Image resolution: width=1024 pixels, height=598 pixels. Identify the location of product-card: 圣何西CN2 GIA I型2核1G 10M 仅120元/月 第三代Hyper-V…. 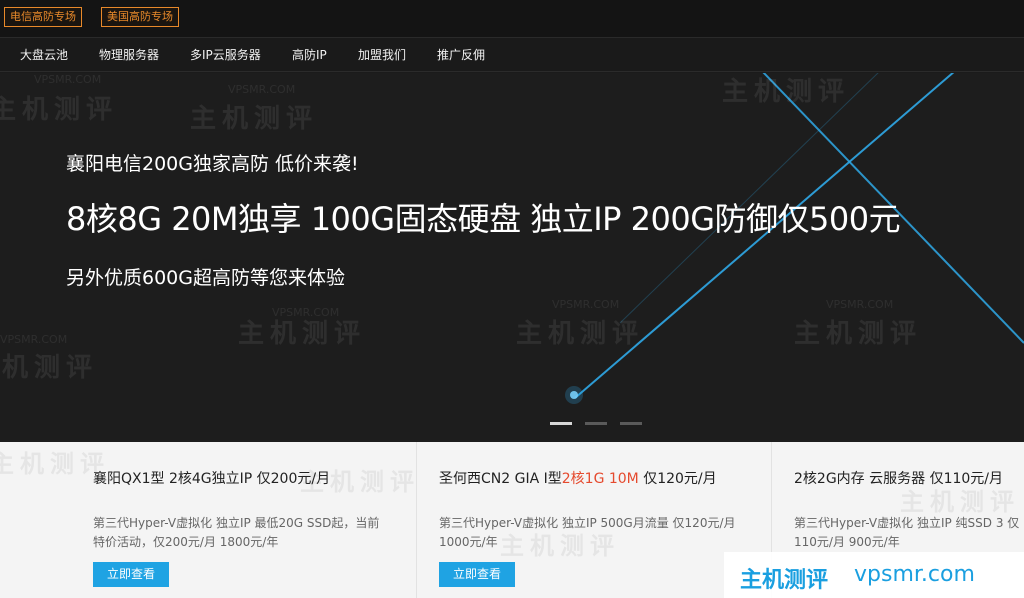
(594, 520).